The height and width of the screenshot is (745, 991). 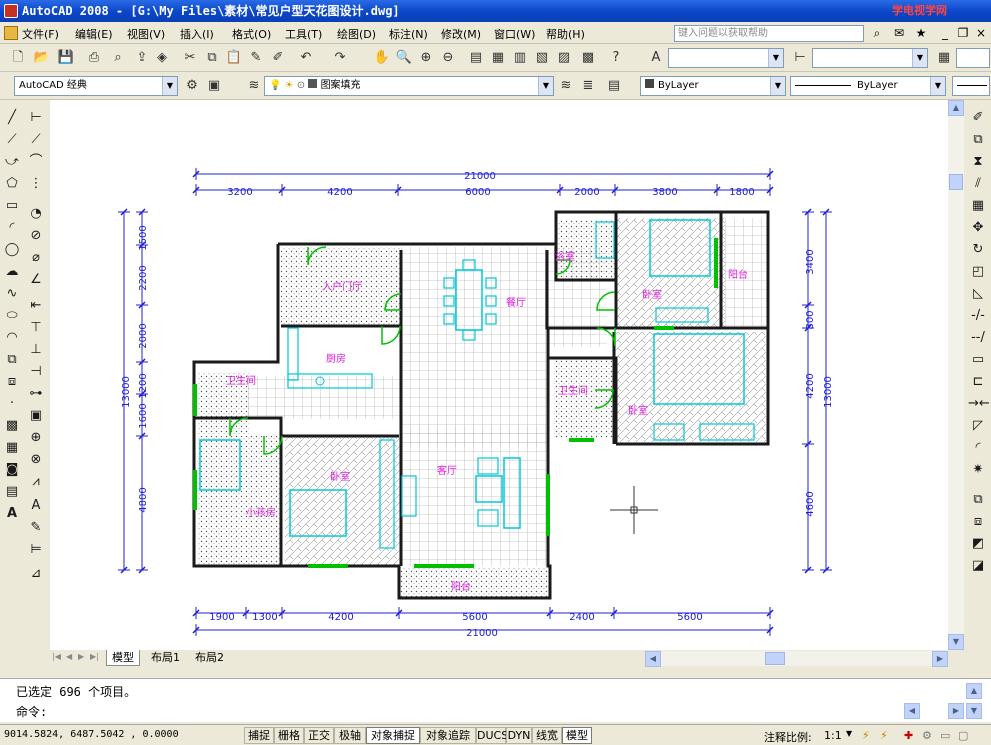 What do you see at coordinates (36, 550) in the screenshot?
I see `dimension-update-icon: ⊨` at bounding box center [36, 550].